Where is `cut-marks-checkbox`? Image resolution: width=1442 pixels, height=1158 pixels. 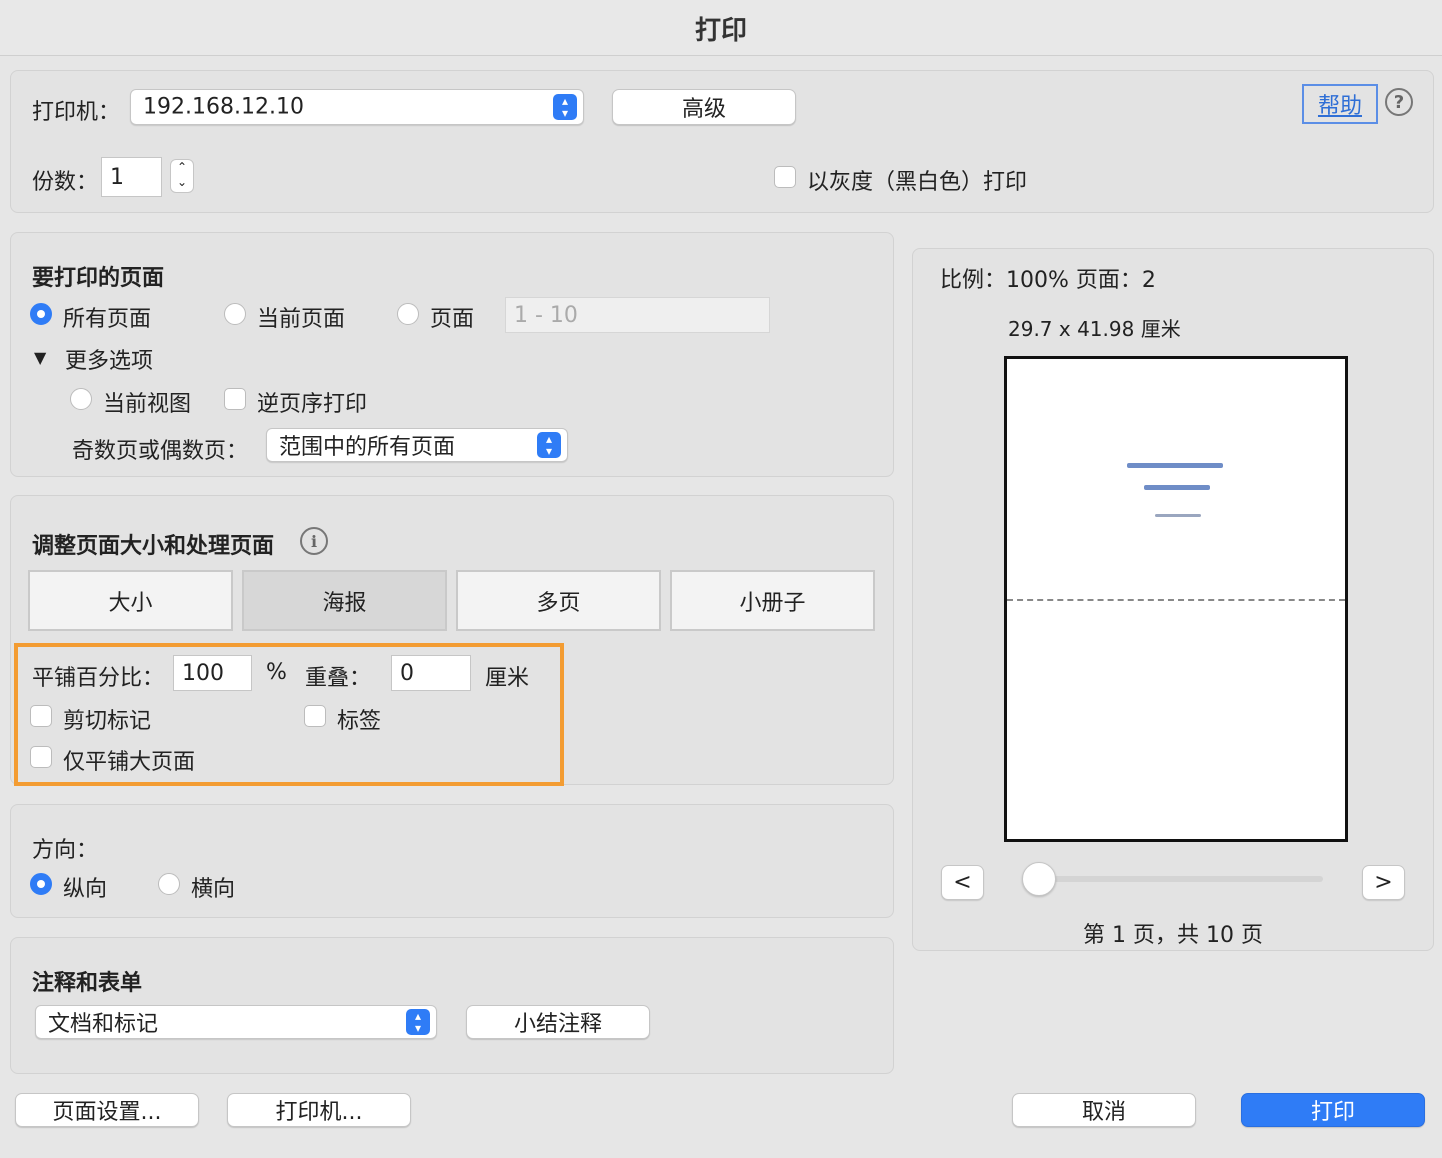
cut-marks-checkbox is located at coordinates (41, 716).